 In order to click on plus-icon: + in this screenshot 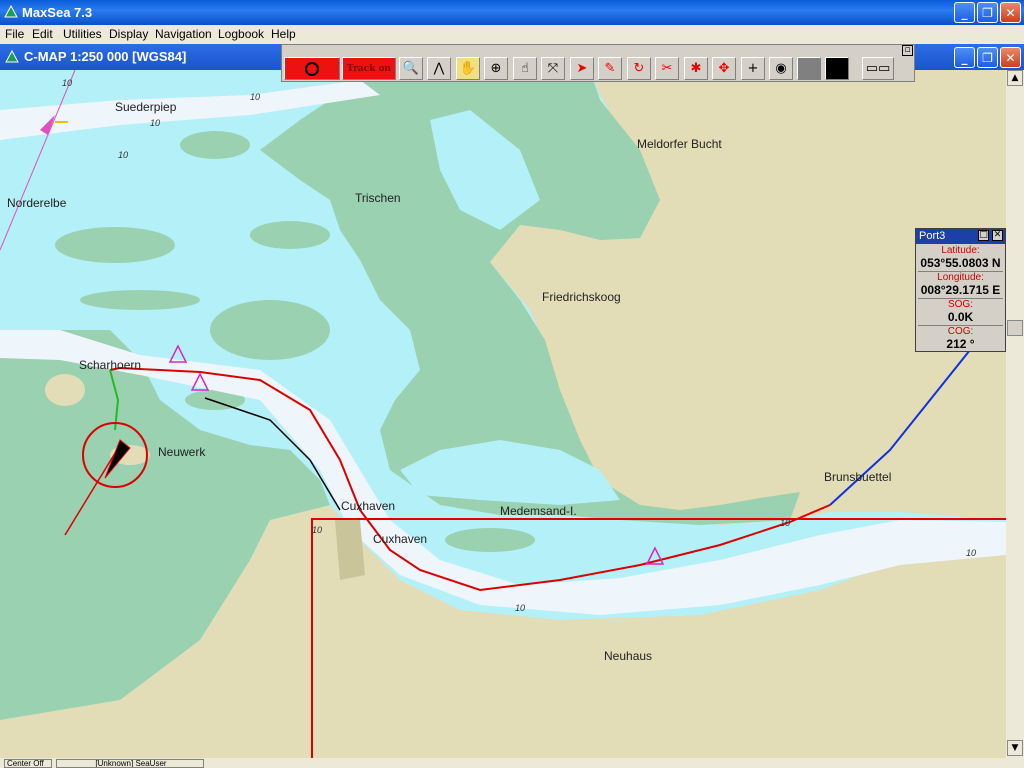, I will do `click(753, 68)`.